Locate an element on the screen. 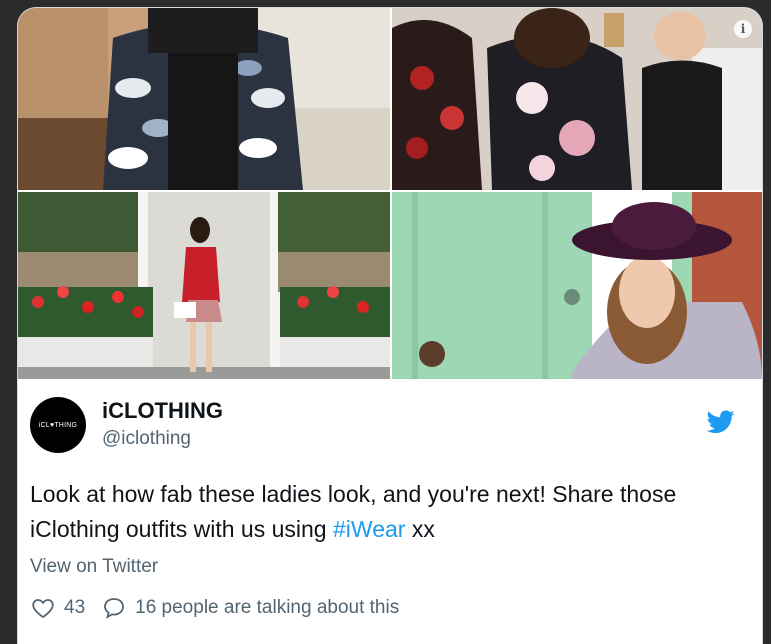 The width and height of the screenshot is (771, 644). photo-fur-coat is located at coordinates (204, 99).